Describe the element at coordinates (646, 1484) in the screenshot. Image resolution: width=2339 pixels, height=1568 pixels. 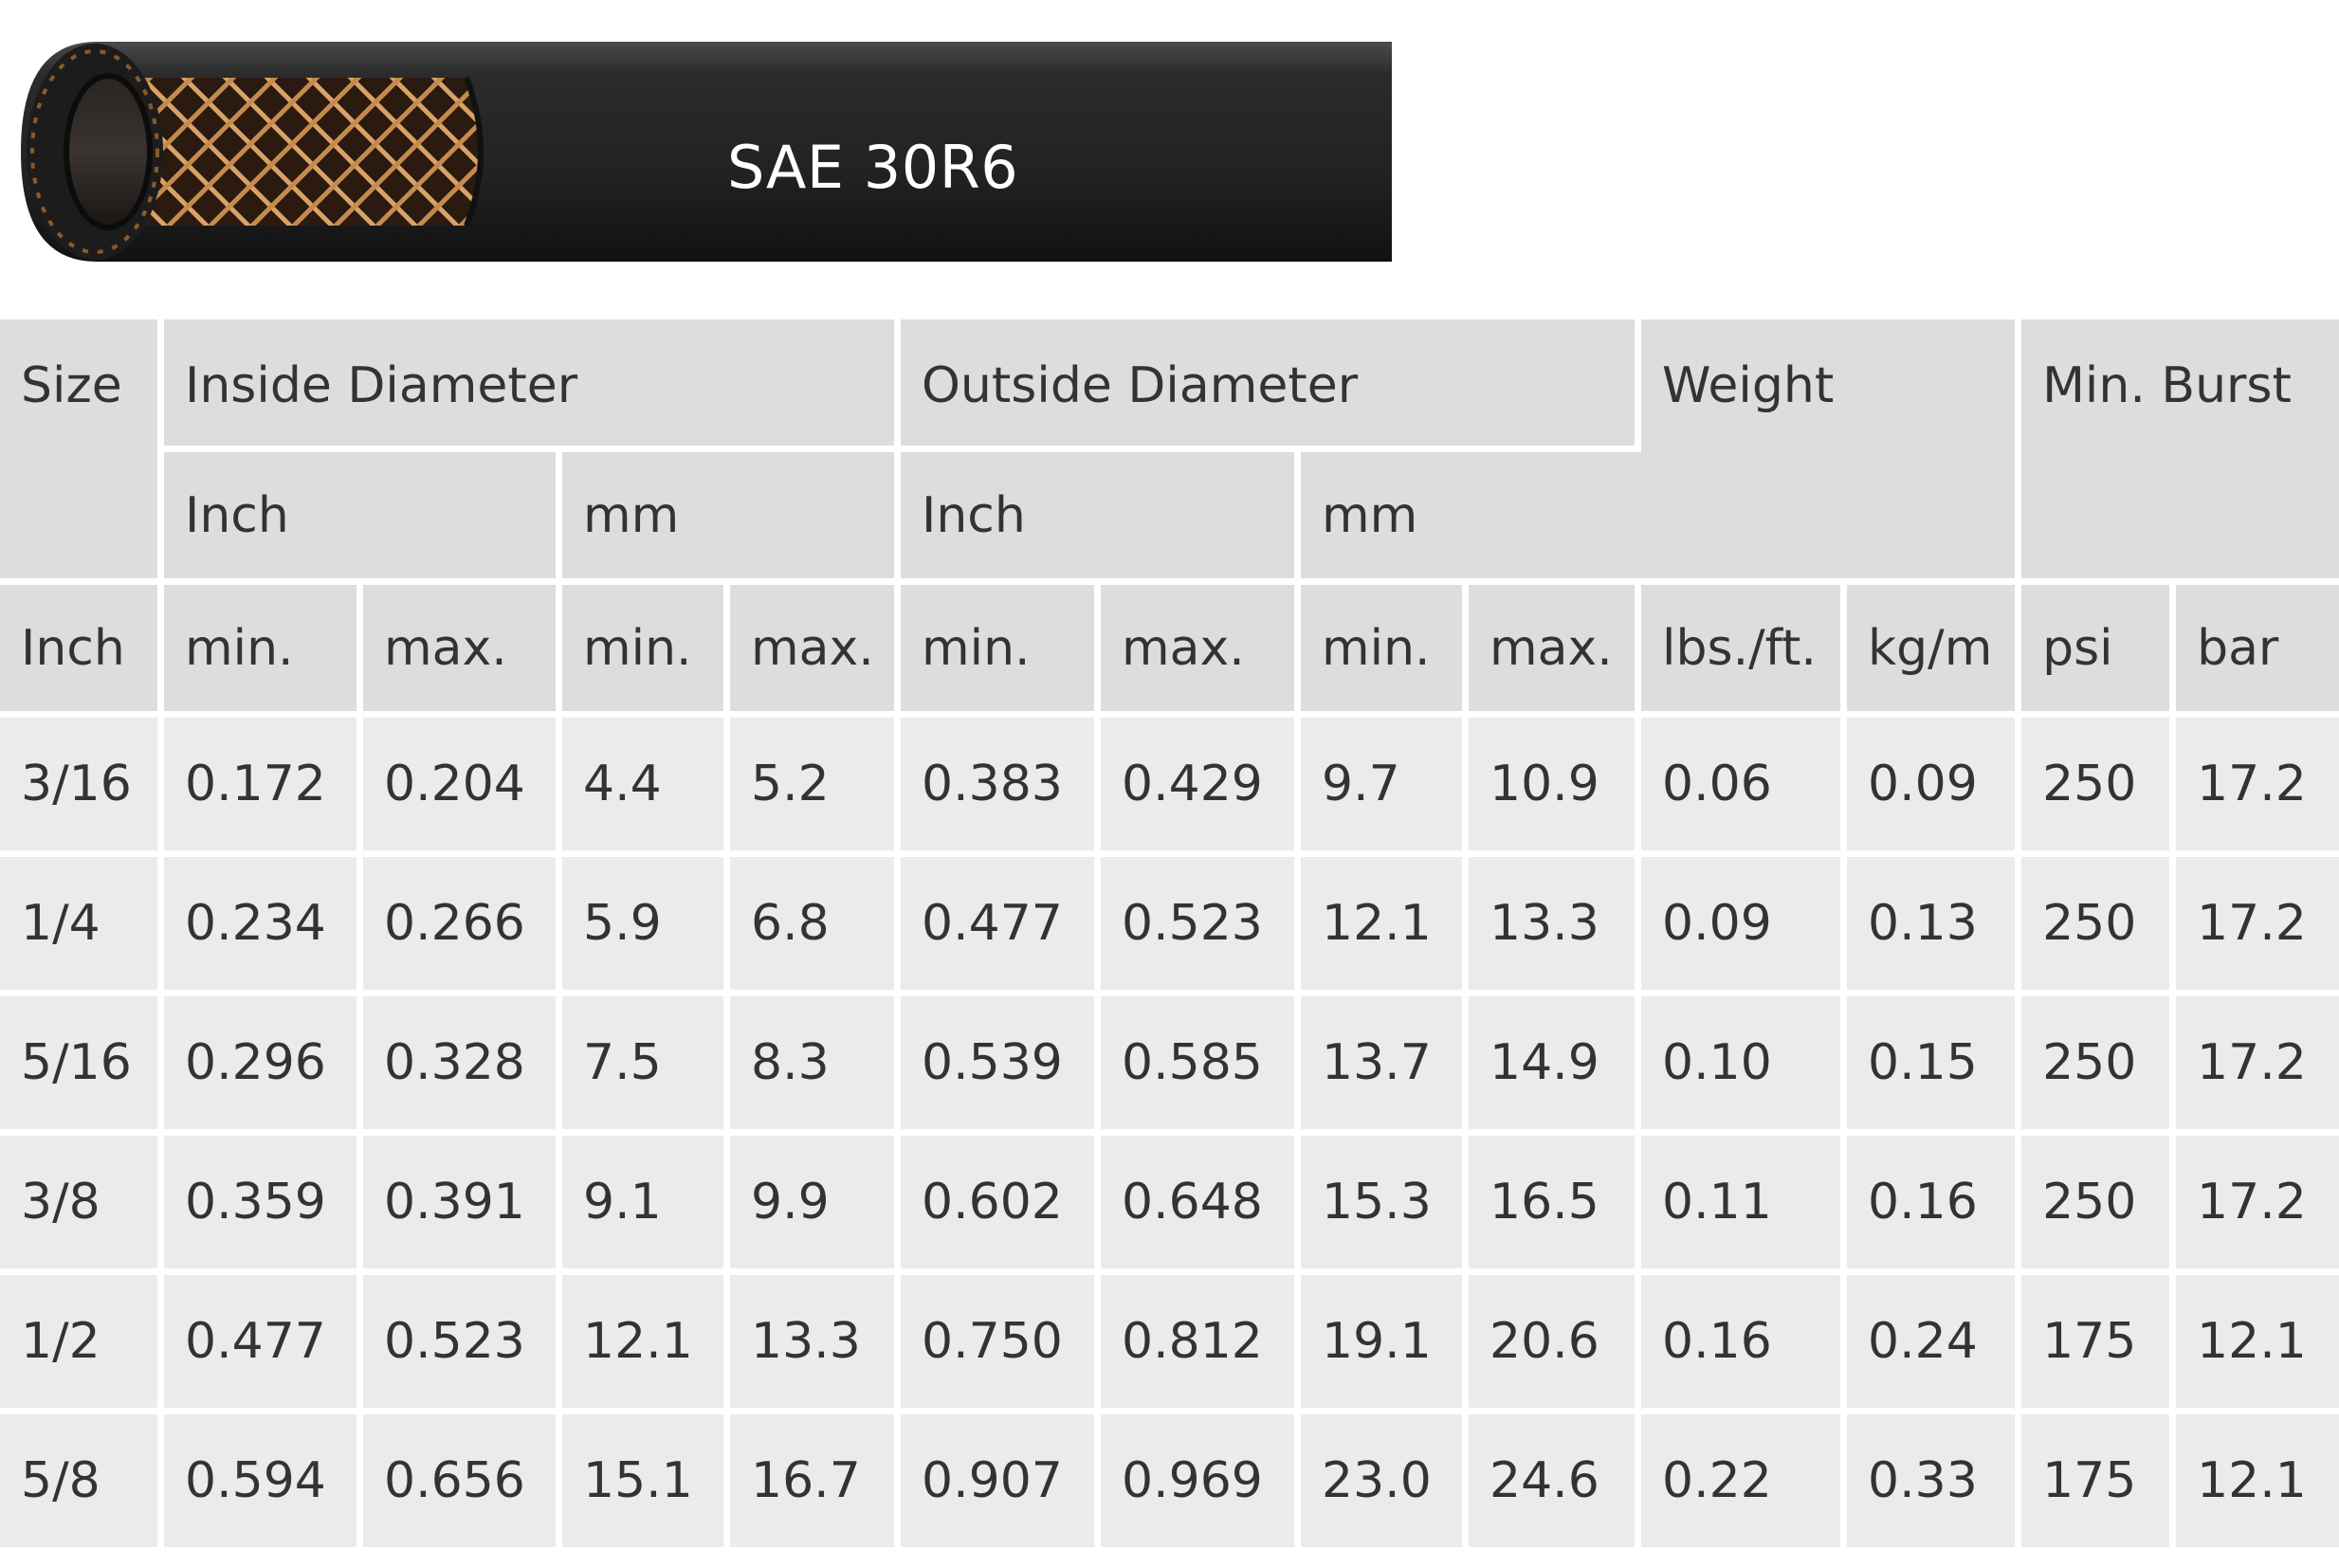
I see `cell-id-mm-min: 15.1` at that location.